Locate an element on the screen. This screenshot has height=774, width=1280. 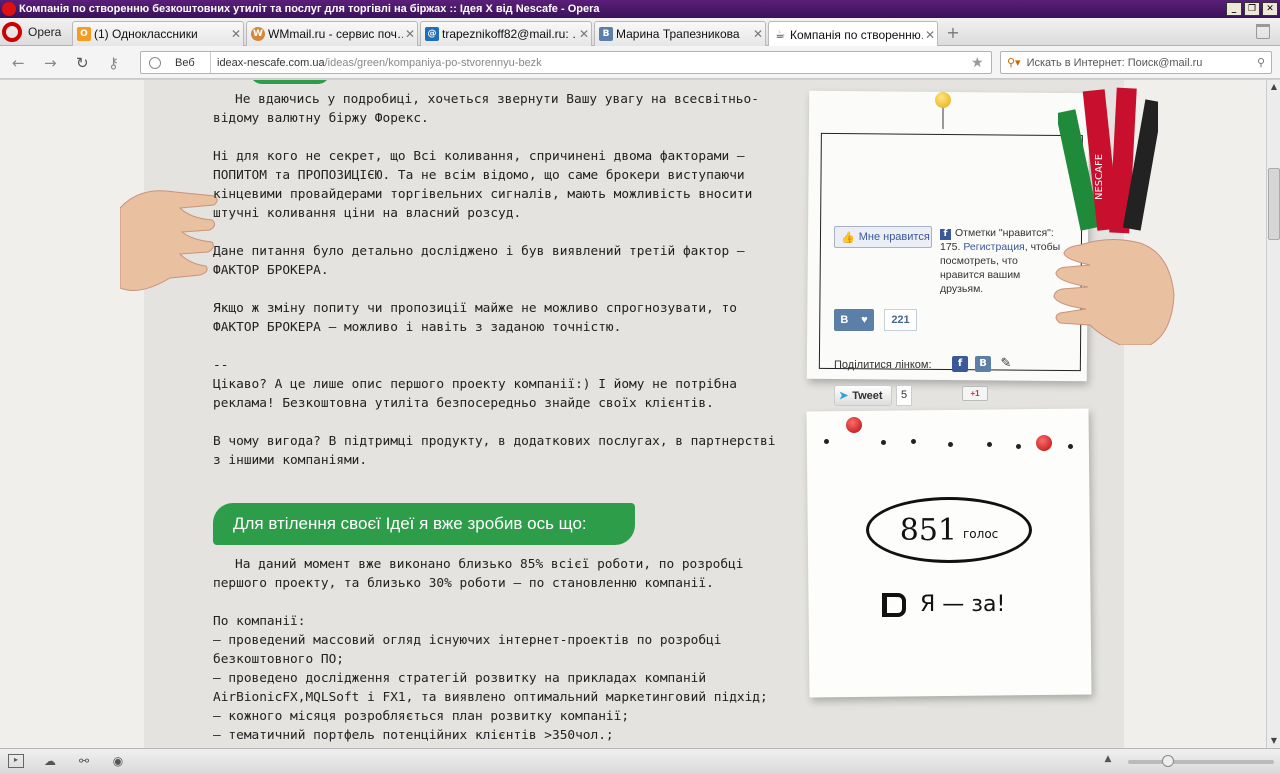
facebook-register-link: Регистрация is located at coordinates (993, 247).